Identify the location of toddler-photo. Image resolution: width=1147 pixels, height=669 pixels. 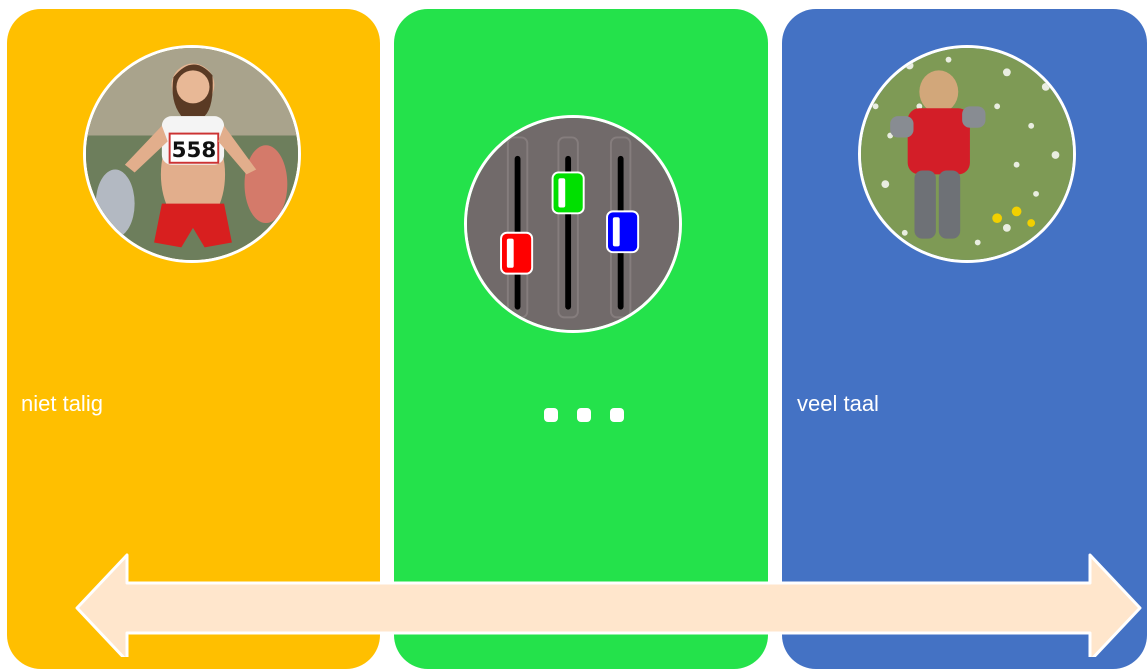
(967, 154).